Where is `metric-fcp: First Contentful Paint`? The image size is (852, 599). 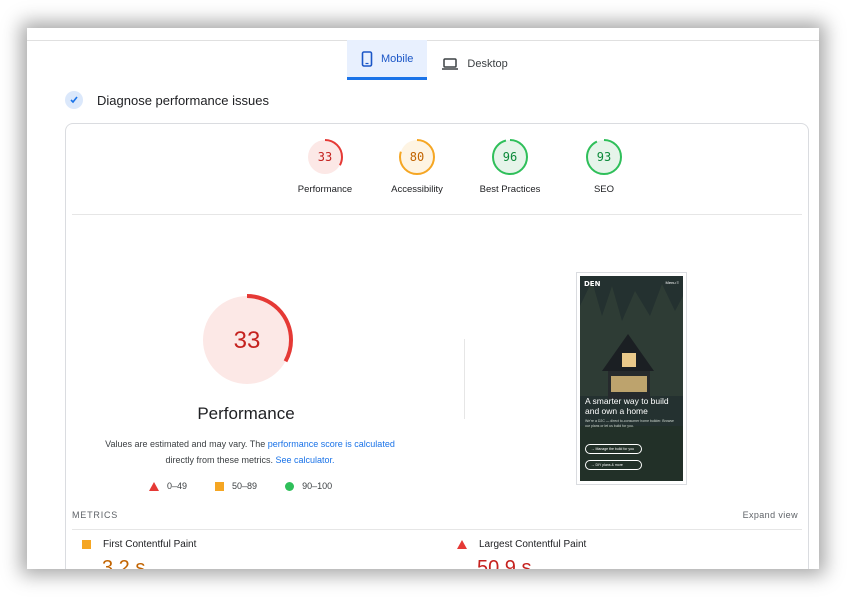 metric-fcp: First Contentful Paint is located at coordinates (139, 544).